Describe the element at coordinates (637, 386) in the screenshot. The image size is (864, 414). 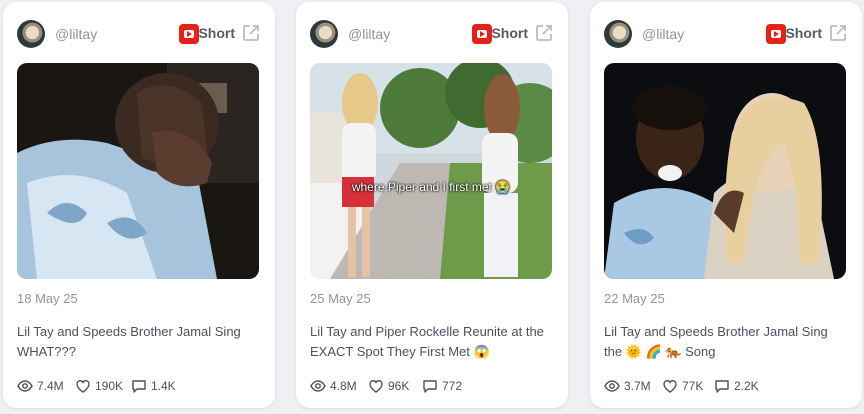
I see `views-count: 3.7M` at that location.